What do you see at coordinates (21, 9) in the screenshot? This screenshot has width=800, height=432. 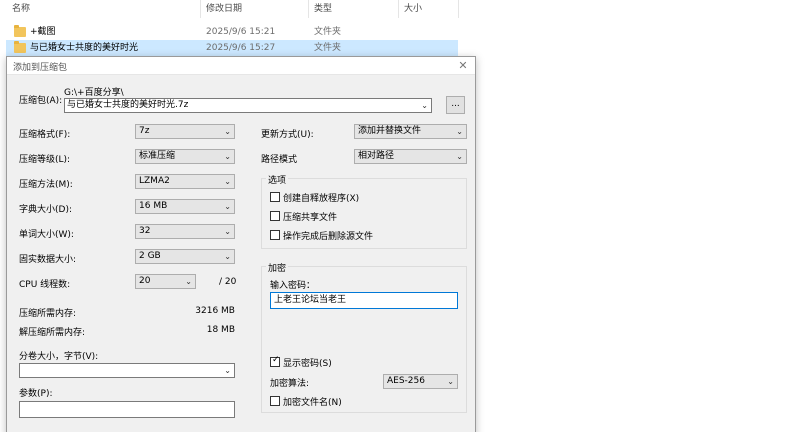 I see `column-header-name: 名称` at bounding box center [21, 9].